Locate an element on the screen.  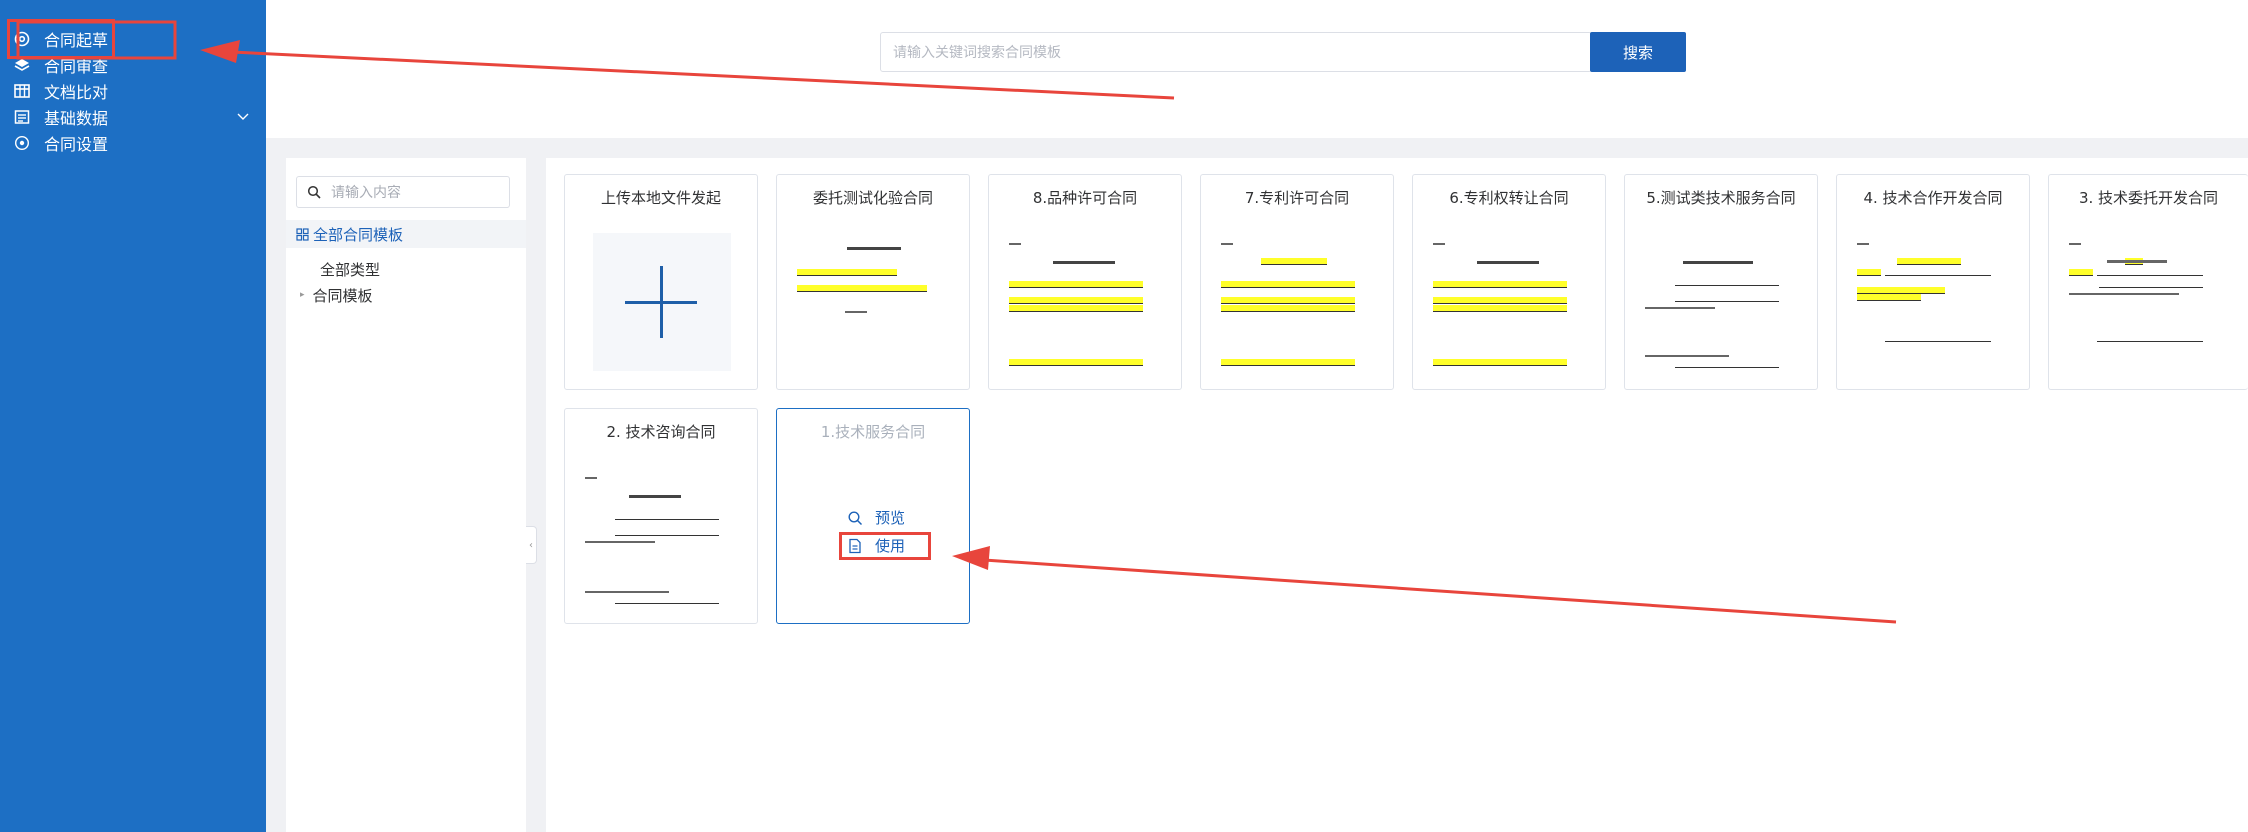
tree-root: 全部合同模板 is located at coordinates (406, 234).